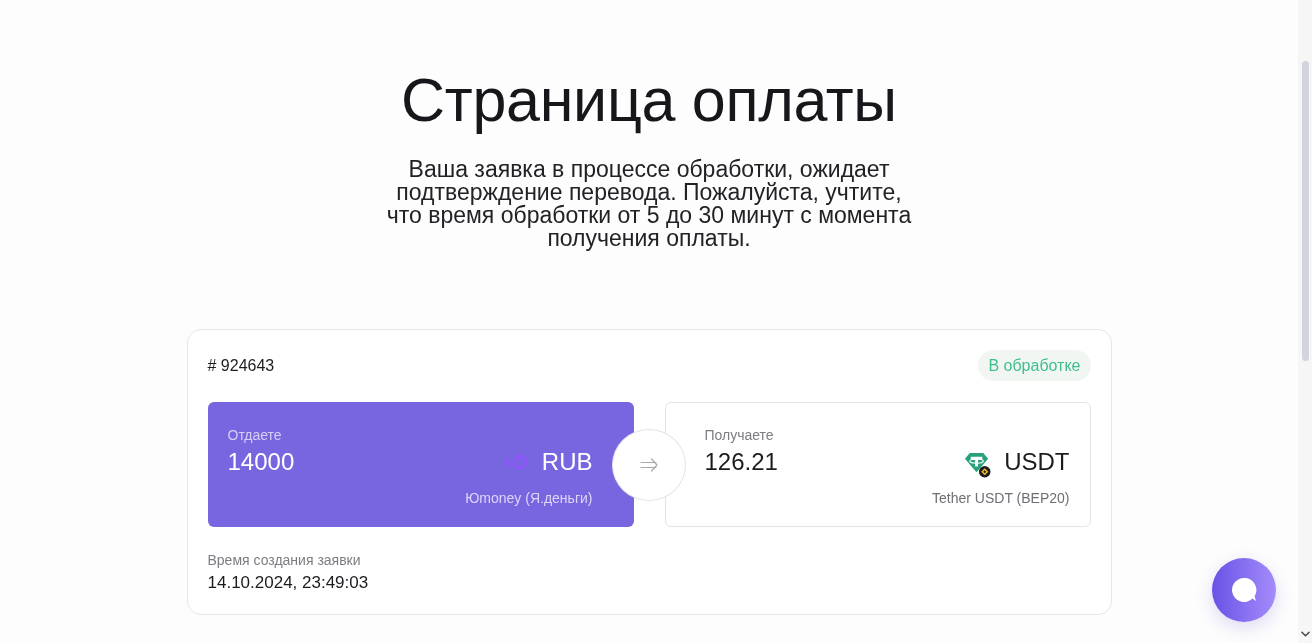 This screenshot has height=643, width=1312. I want to click on chat-bubble-icon, so click(1244, 590).